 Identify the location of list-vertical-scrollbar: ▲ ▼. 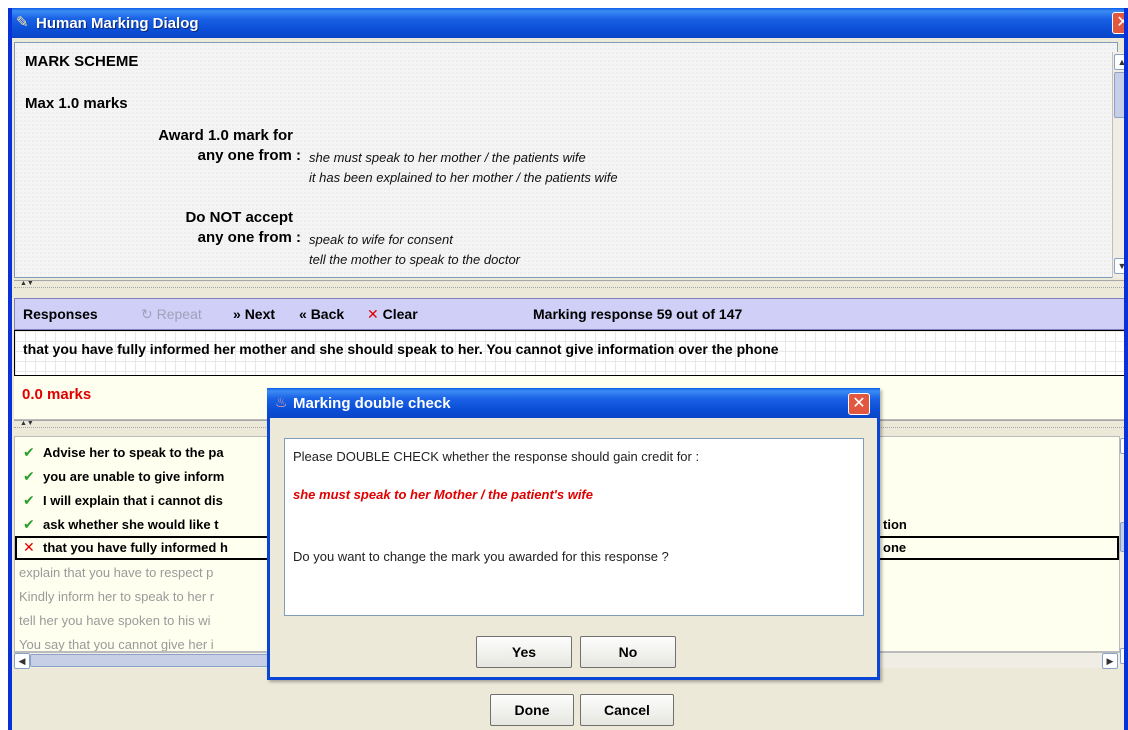
(1122, 550).